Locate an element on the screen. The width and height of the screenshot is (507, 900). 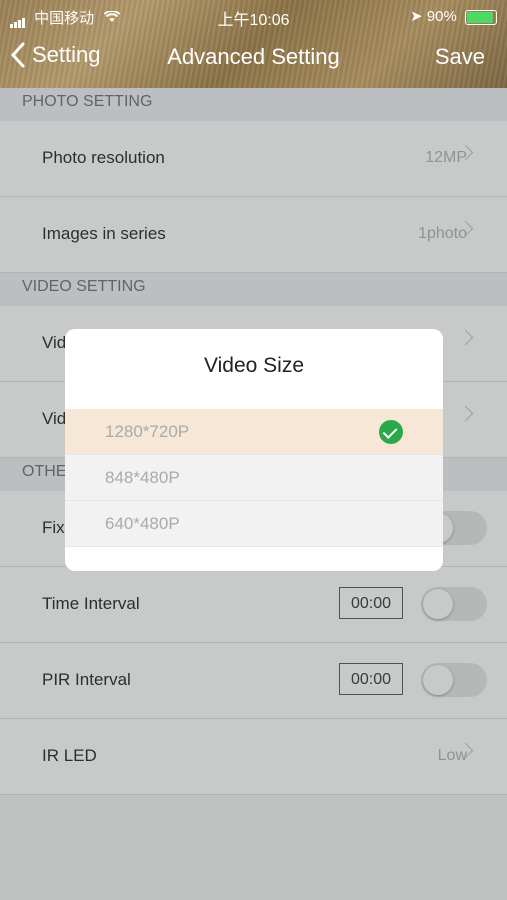
status-bar: 中国移动 上午10:06 ➤ 90% is located at coordinates (253, 15).